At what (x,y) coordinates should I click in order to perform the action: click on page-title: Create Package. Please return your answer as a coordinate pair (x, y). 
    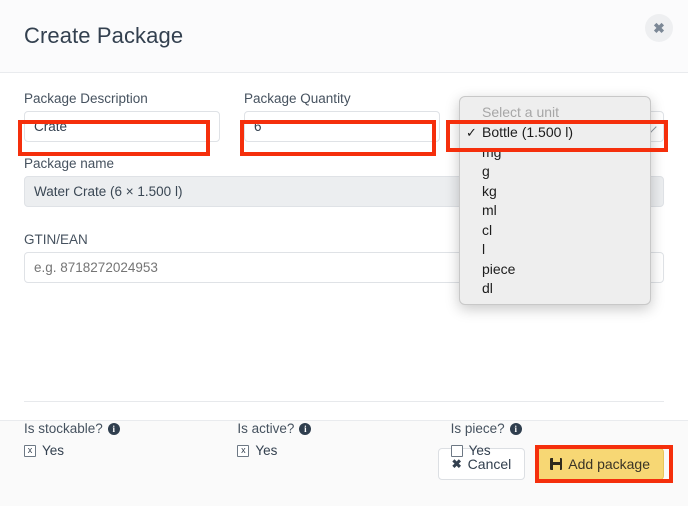
    Looking at the image, I should click on (104, 35).